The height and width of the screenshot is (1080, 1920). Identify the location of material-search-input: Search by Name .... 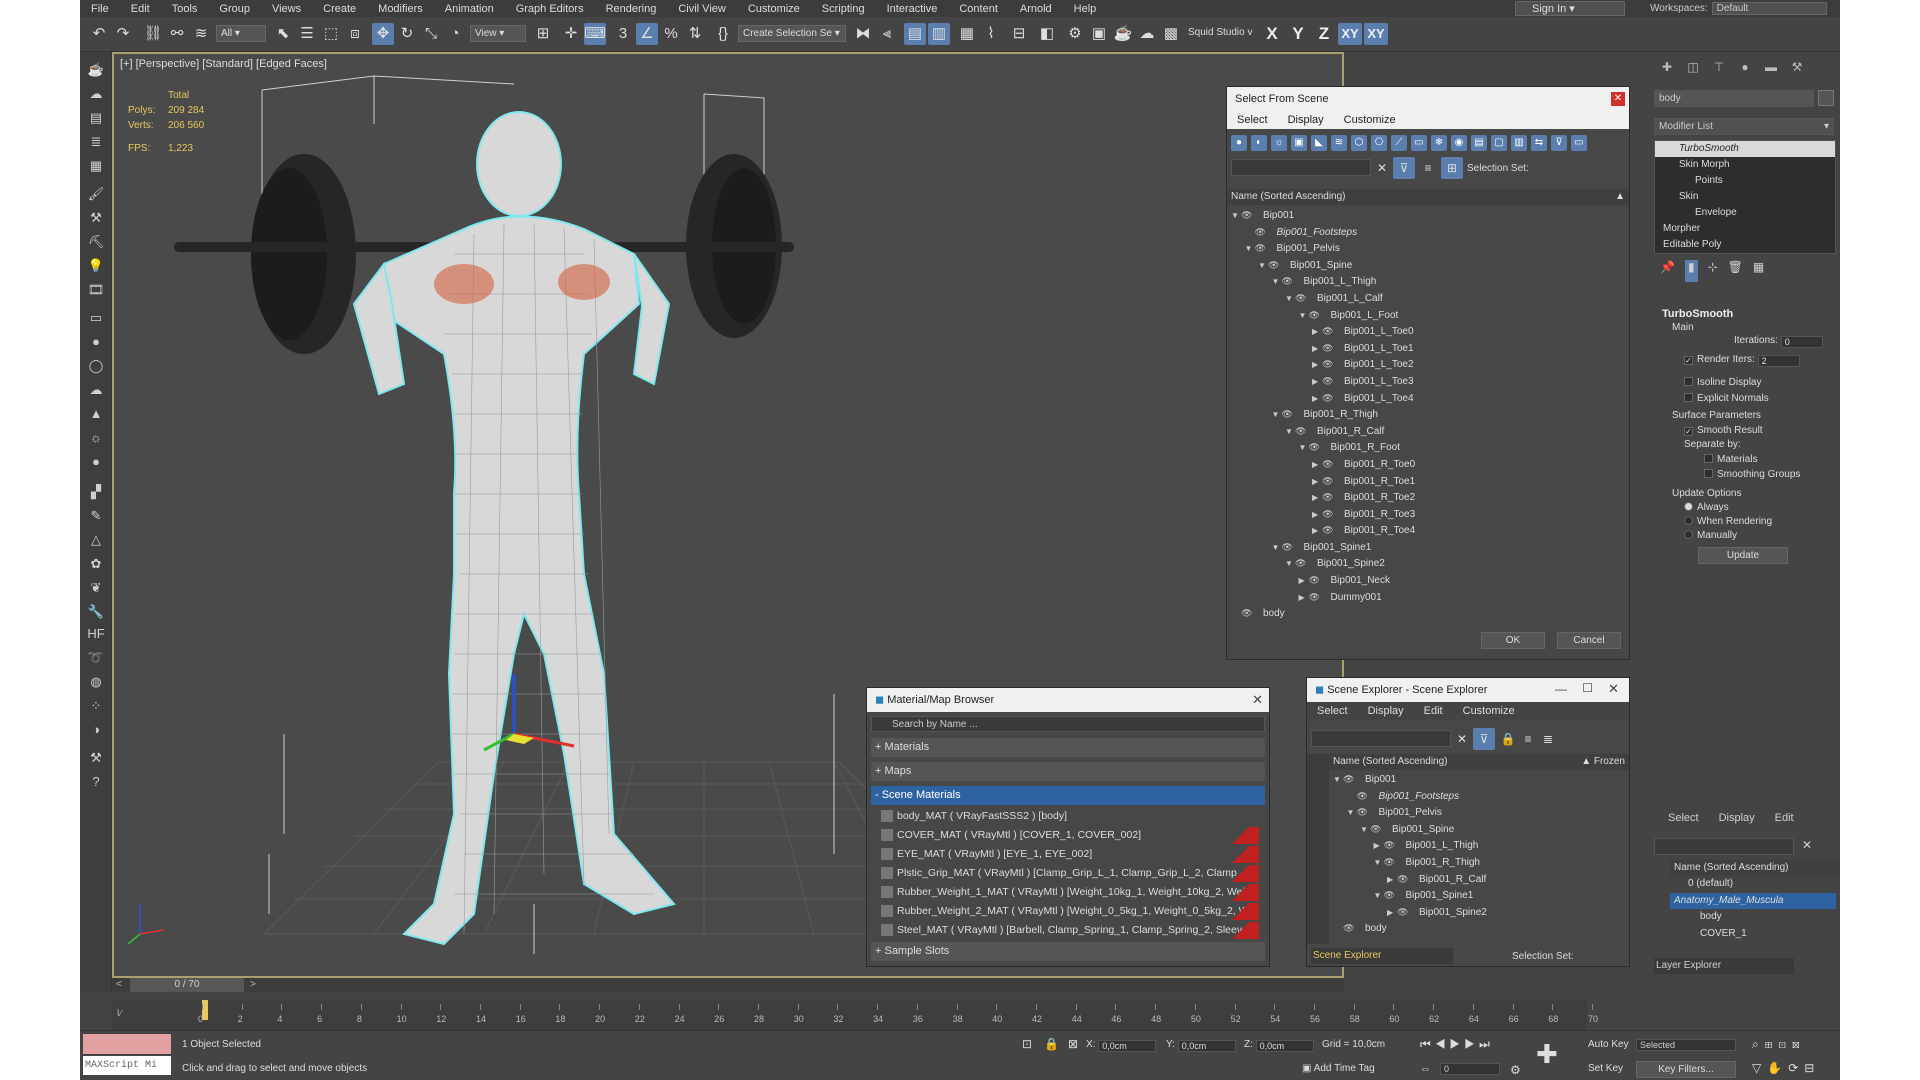
(1068, 724).